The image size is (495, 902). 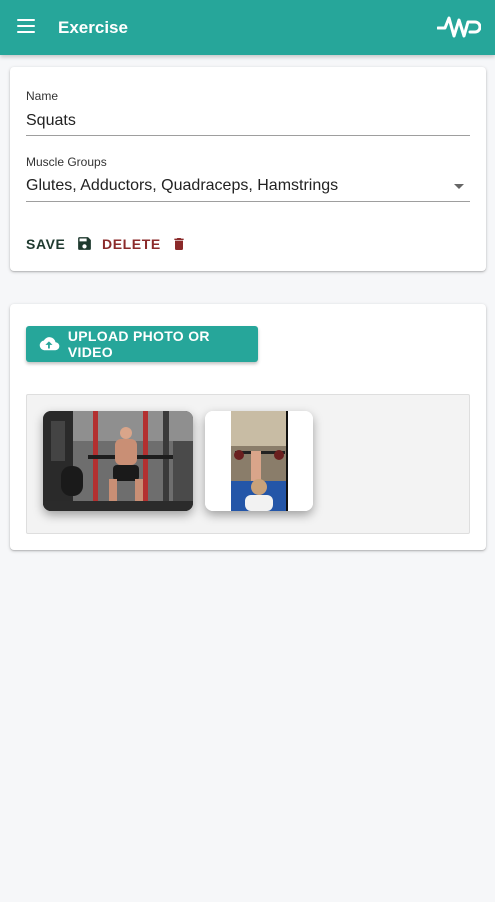 I want to click on muscle-groups-underline, so click(x=248, y=201).